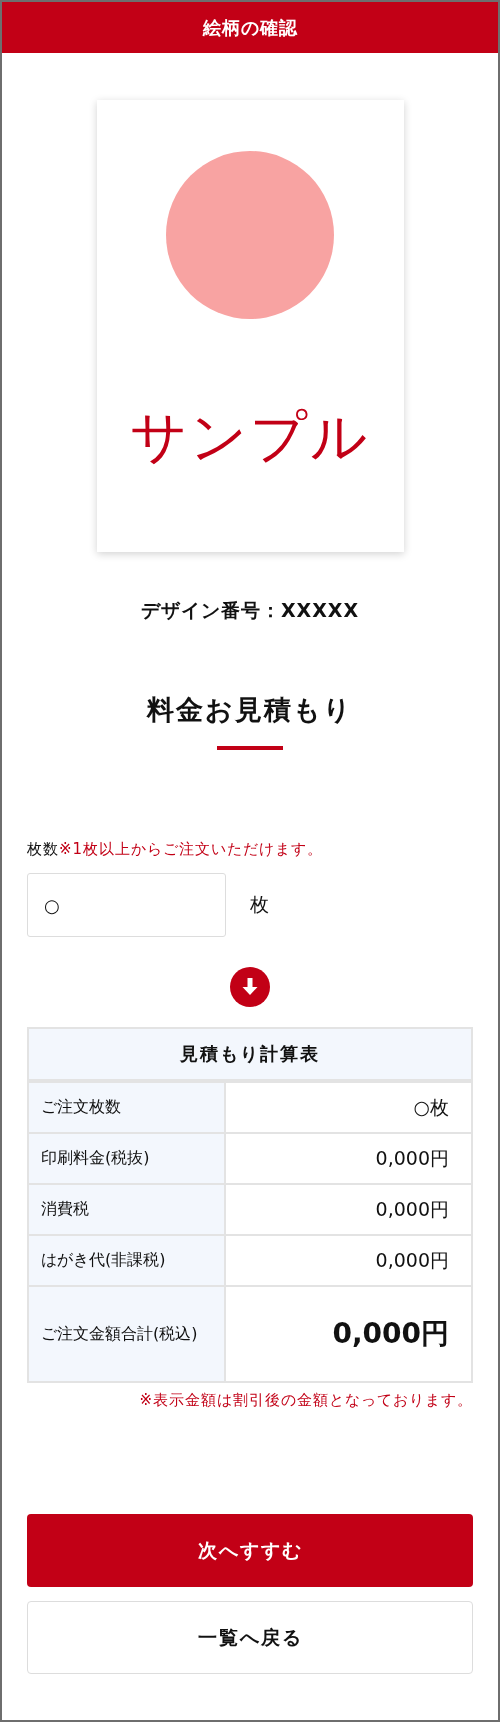  What do you see at coordinates (127, 1158) in the screenshot?
I see `table-cell: 印刷料金(税抜)` at bounding box center [127, 1158].